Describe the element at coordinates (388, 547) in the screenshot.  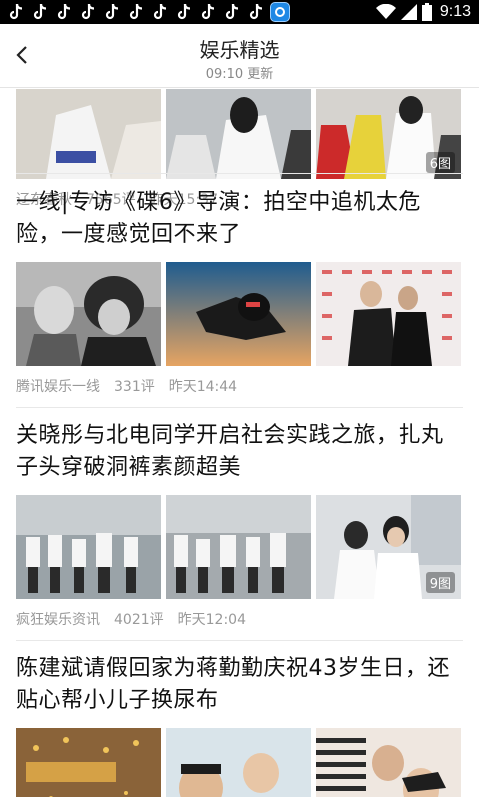
I see `news-thumbnail: 9图` at that location.